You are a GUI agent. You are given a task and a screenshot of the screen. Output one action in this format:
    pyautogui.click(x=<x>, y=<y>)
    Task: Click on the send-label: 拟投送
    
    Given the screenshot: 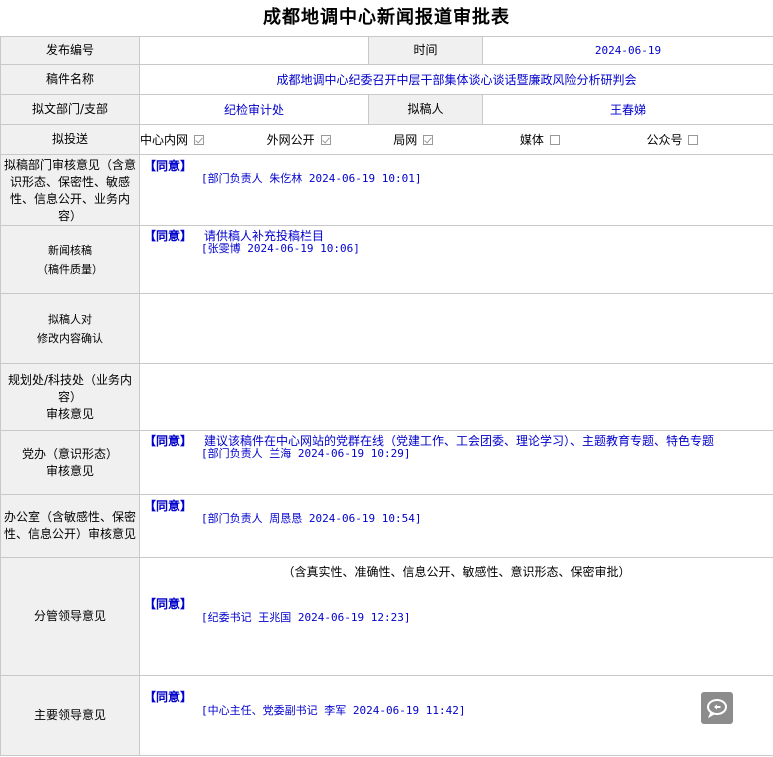 What is the action you would take?
    pyautogui.click(x=70, y=139)
    